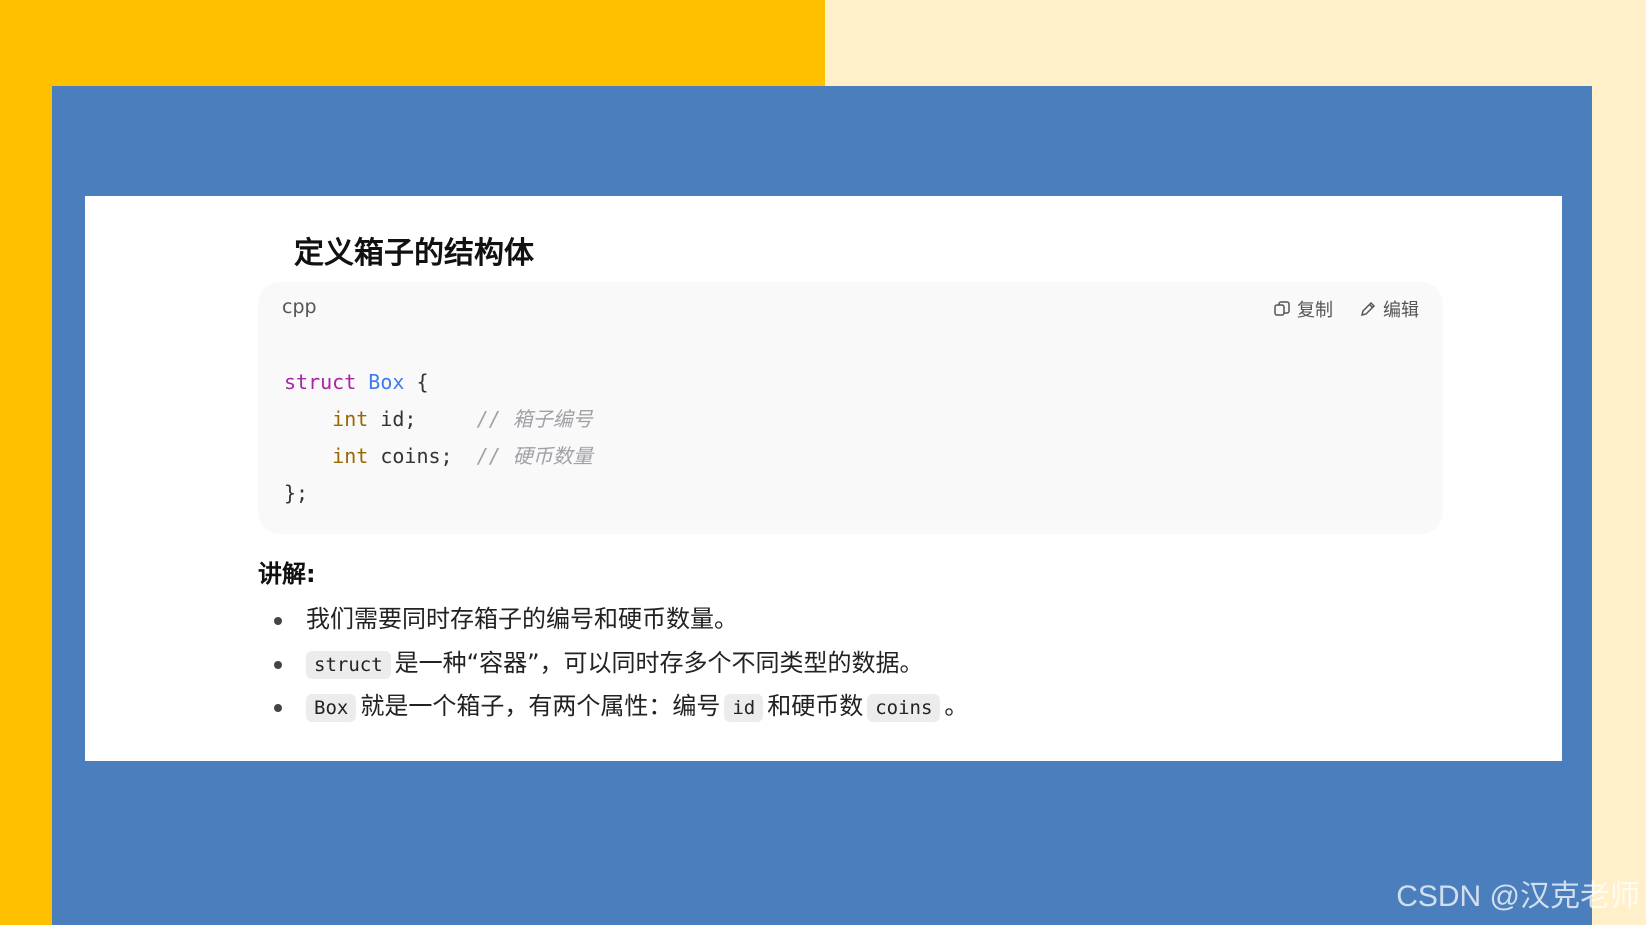  Describe the element at coordinates (1282, 308) in the screenshot. I see `copy-icon` at that location.